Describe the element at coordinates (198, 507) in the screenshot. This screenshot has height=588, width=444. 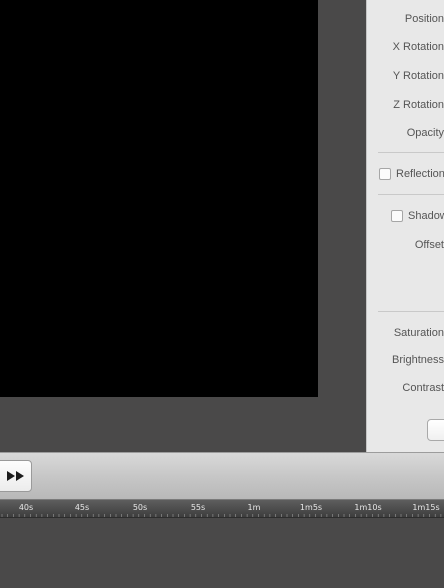
I see `tick-label: 55s` at that location.